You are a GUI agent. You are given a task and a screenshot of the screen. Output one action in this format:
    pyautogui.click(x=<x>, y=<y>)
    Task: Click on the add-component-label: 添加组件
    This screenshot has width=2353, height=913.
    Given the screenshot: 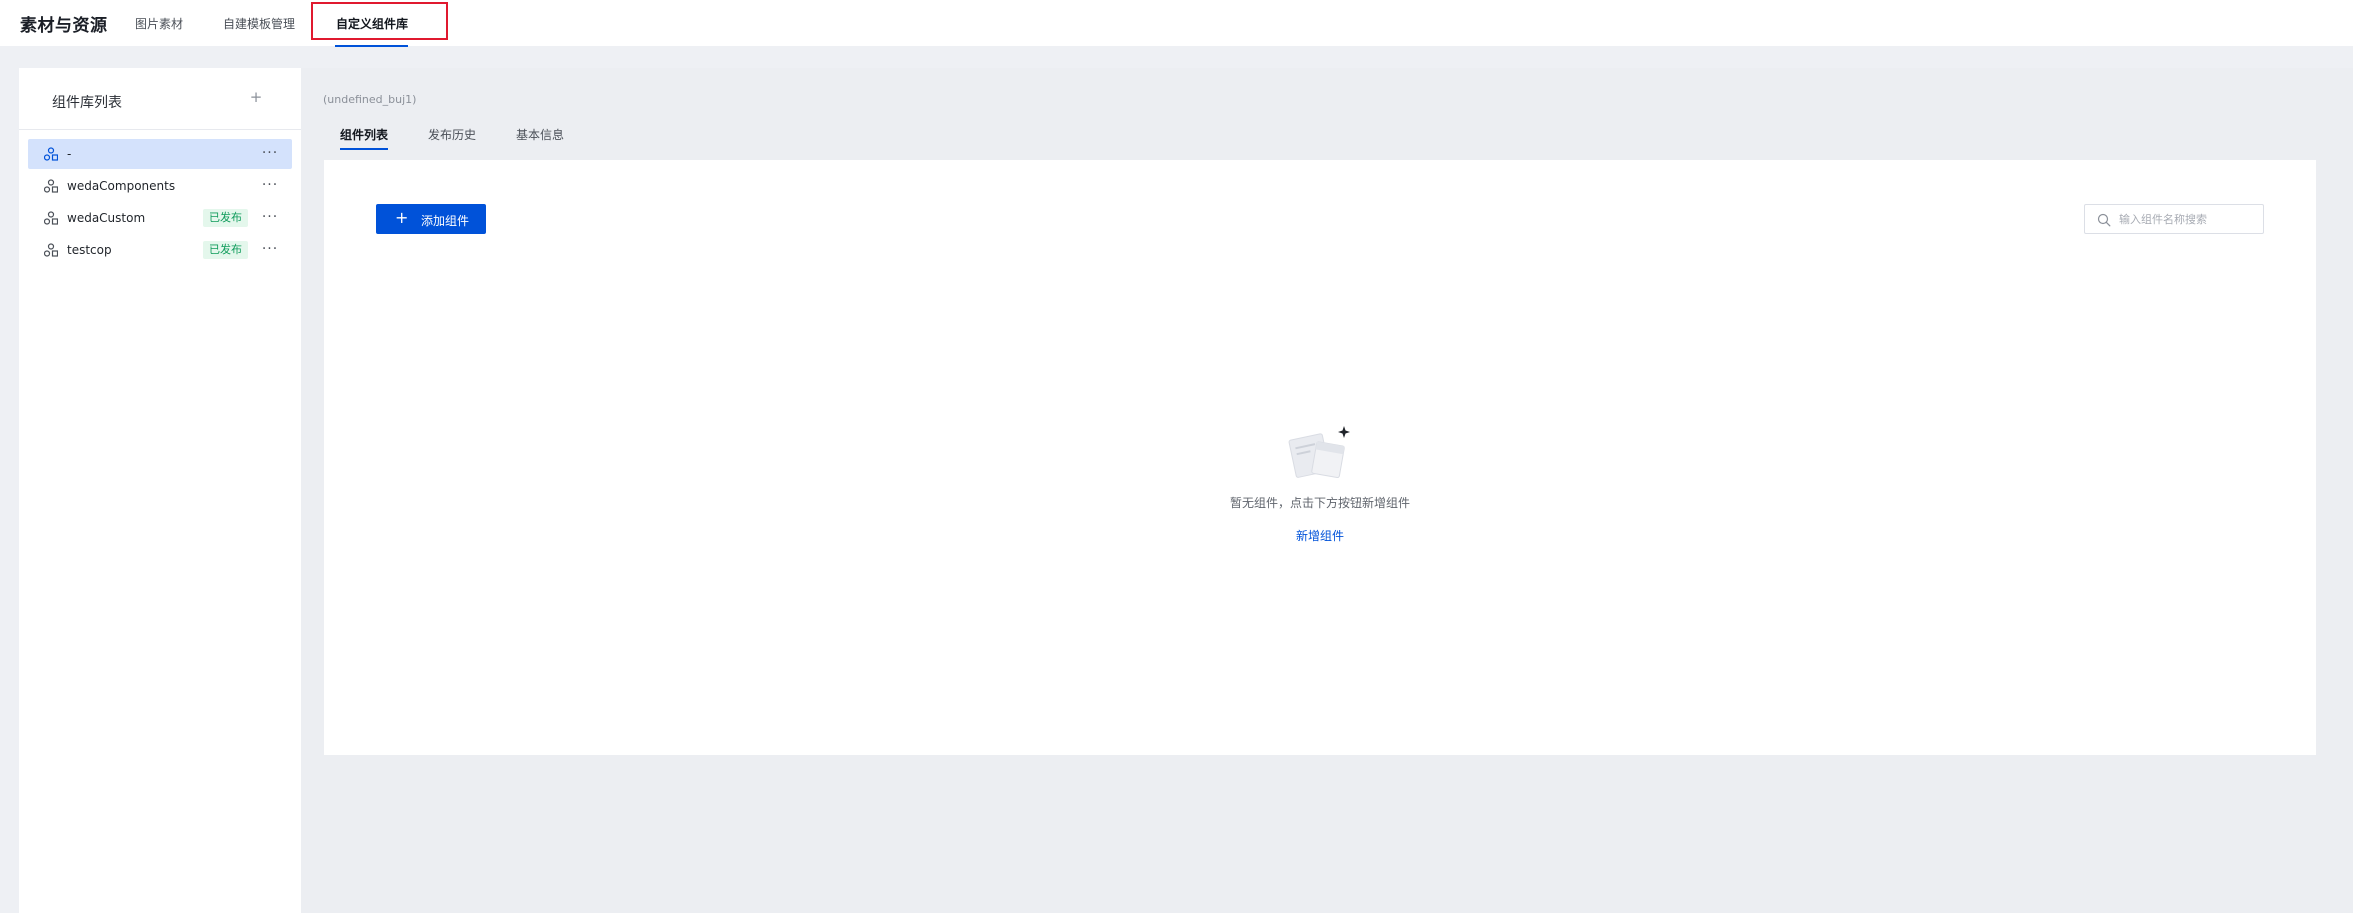 What is the action you would take?
    pyautogui.click(x=445, y=221)
    